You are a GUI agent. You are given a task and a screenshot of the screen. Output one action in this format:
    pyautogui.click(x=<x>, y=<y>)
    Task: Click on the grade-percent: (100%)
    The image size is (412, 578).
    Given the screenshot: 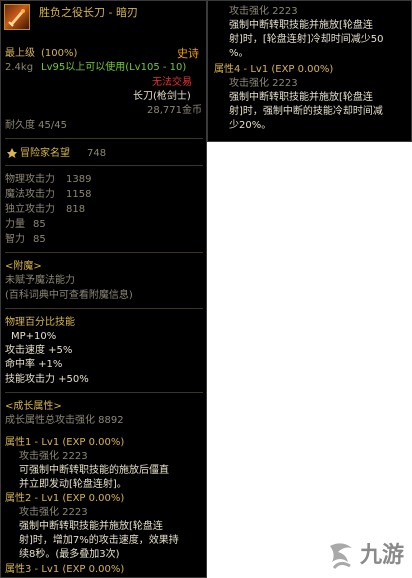 What is the action you would take?
    pyautogui.click(x=59, y=53)
    